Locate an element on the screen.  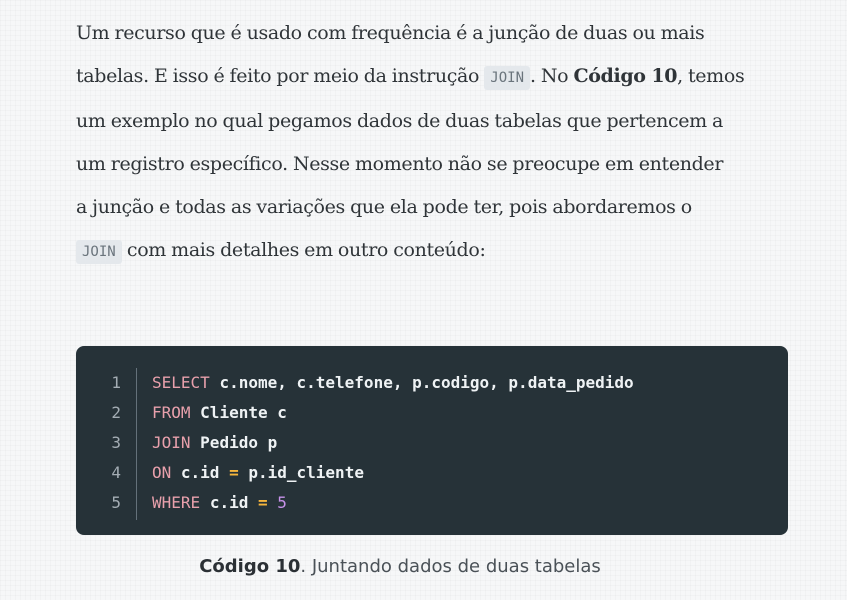
sql-keyword: WHERE is located at coordinates (176, 502).